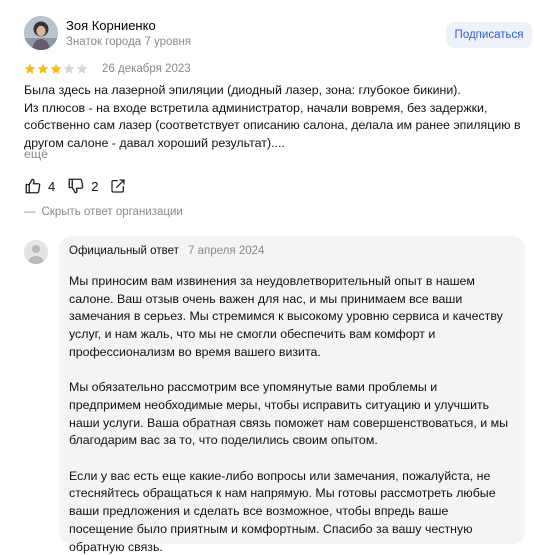  I want to click on user-placeholder-icon, so click(36, 252).